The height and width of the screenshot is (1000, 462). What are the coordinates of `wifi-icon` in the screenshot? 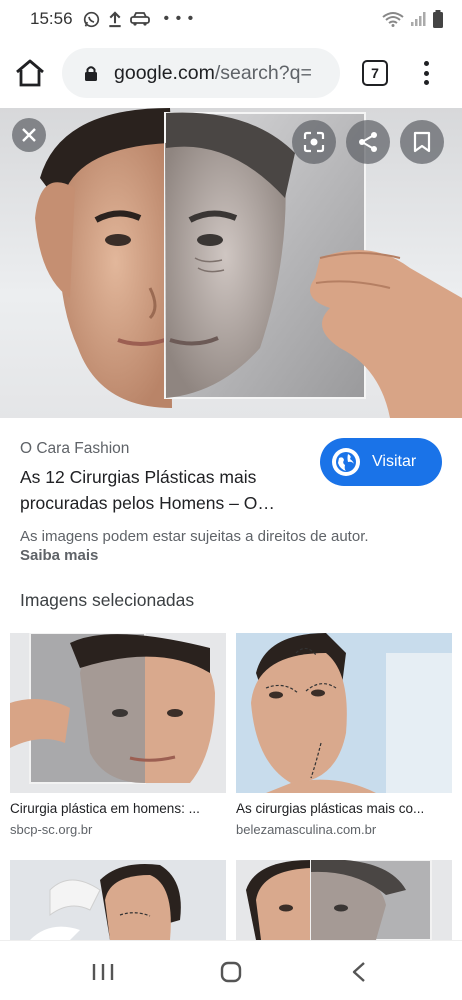 It's located at (393, 19).